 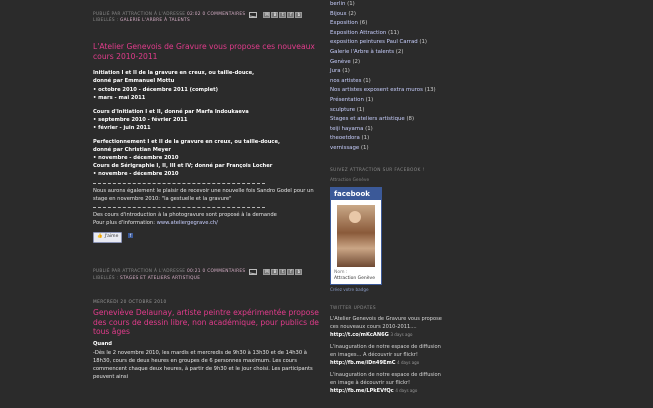 What do you see at coordinates (130, 236) in the screenshot?
I see `facebook-icon: f` at bounding box center [130, 236].